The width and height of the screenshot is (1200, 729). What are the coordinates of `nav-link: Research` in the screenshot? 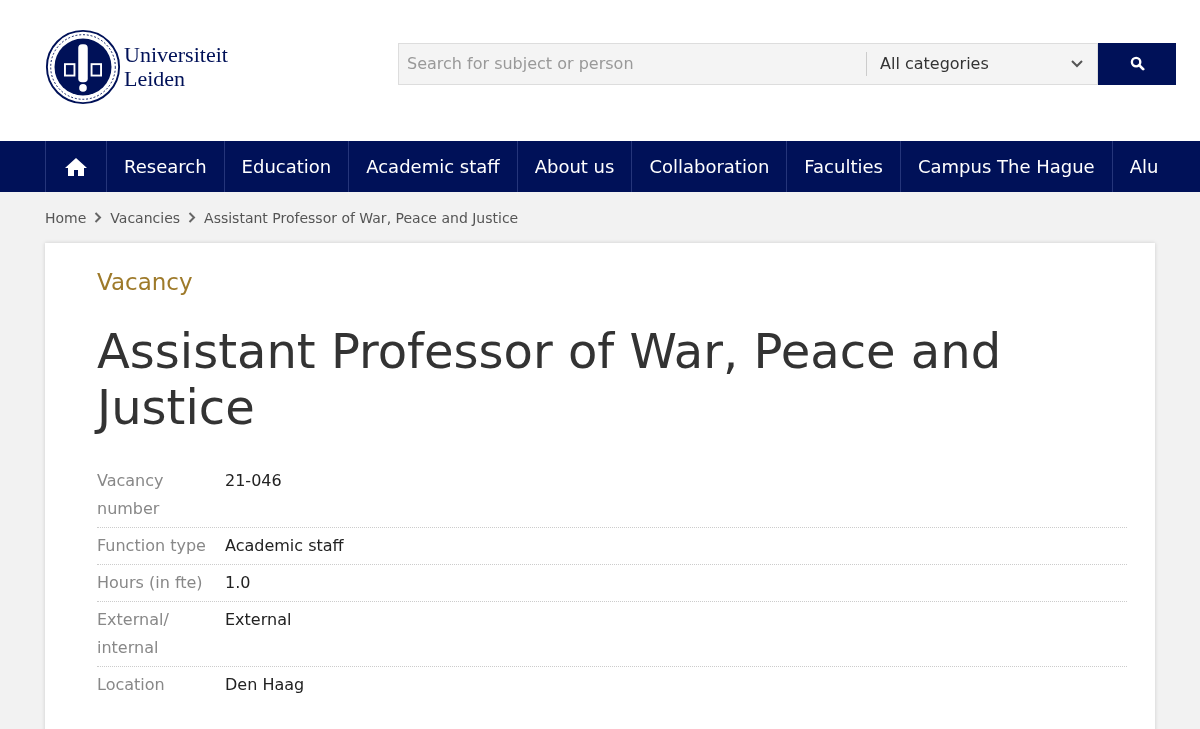 It's located at (165, 166).